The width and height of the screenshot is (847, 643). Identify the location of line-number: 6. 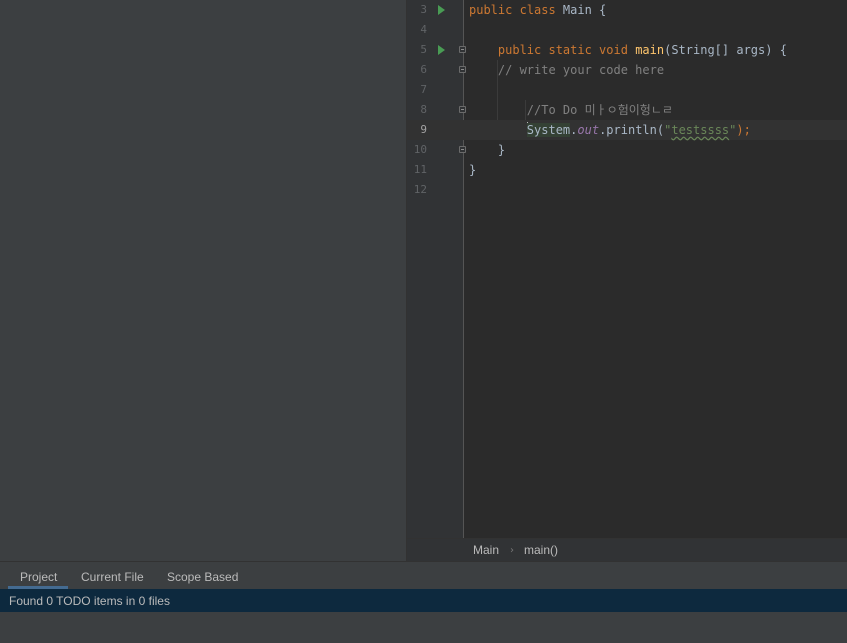
(423, 69).